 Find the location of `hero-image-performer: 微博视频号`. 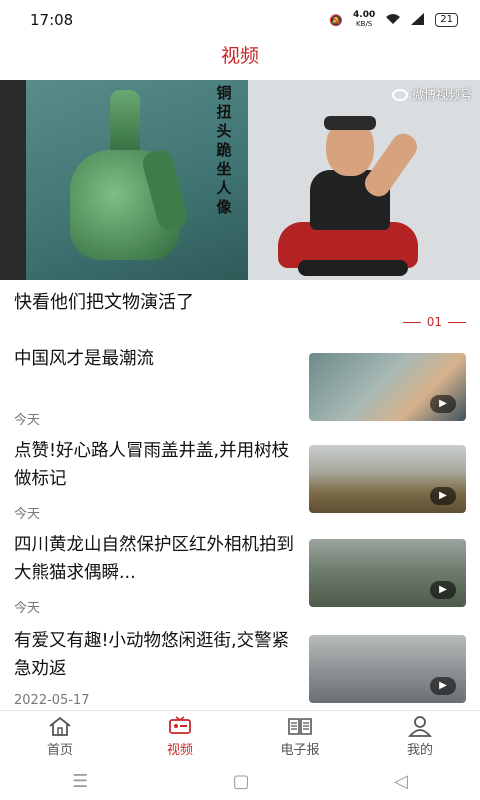

hero-image-performer: 微博视频号 is located at coordinates (364, 180).